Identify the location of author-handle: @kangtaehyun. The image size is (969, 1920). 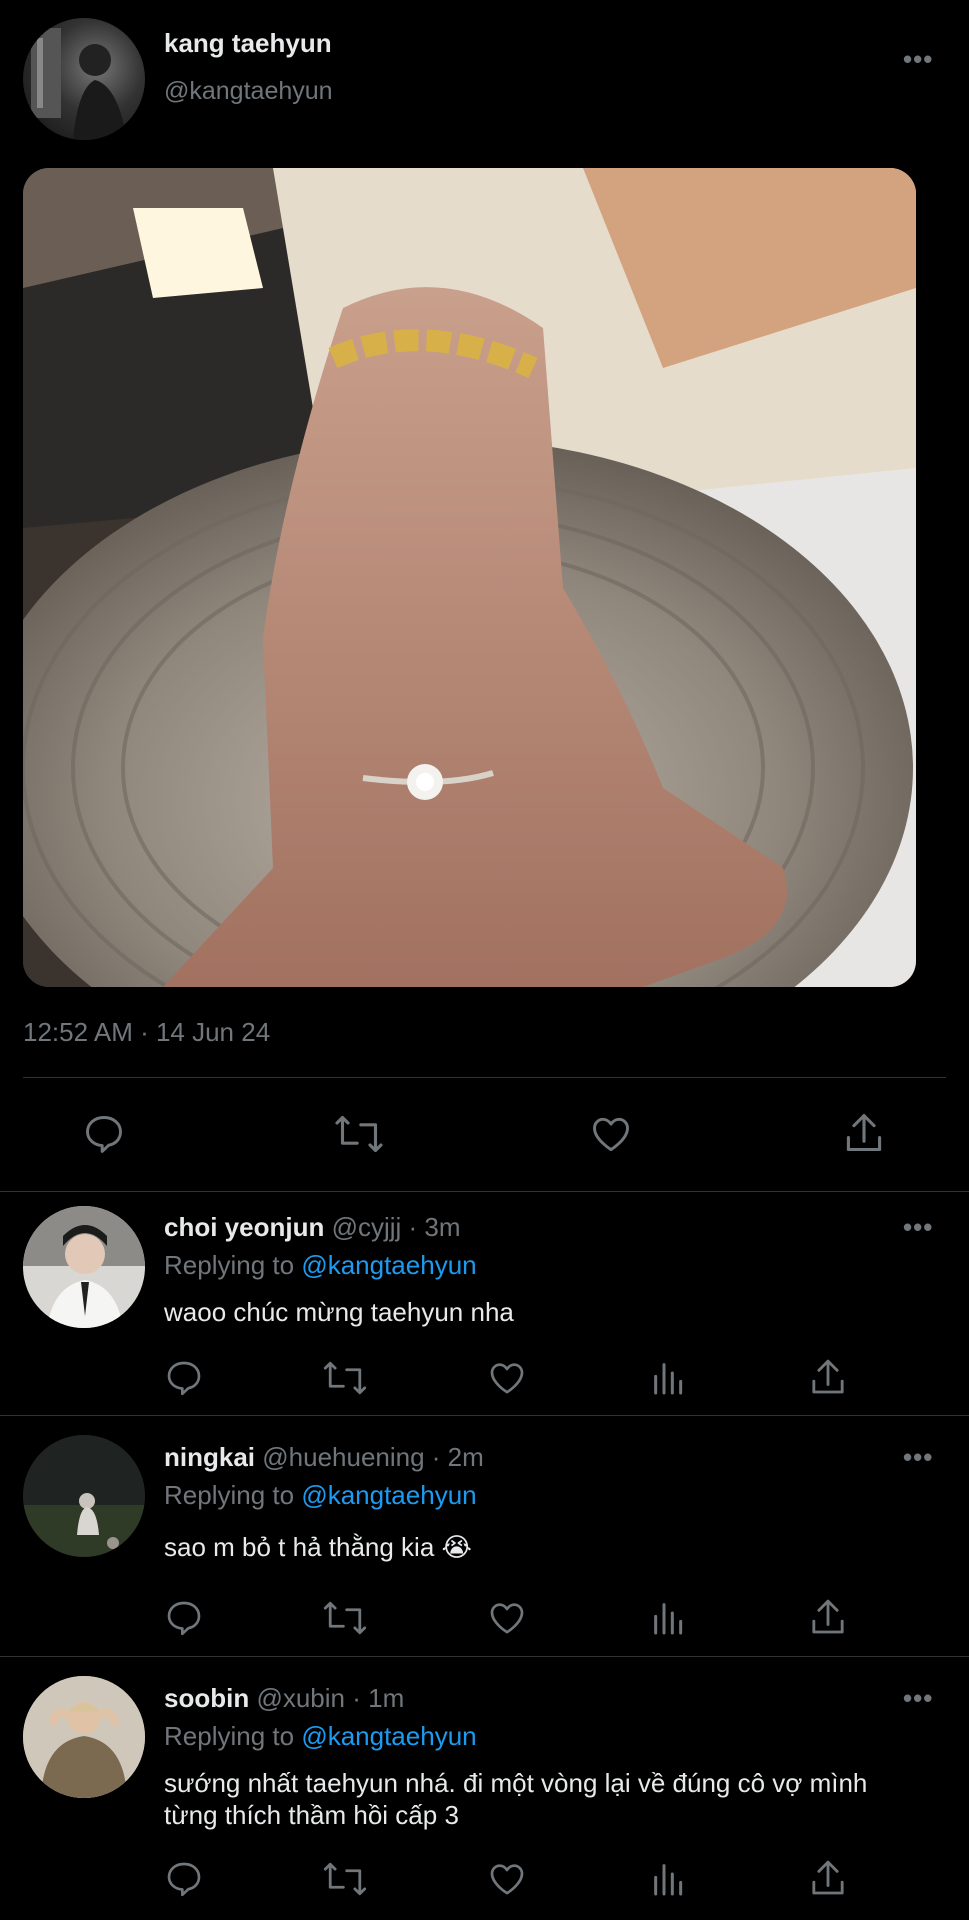
(248, 91).